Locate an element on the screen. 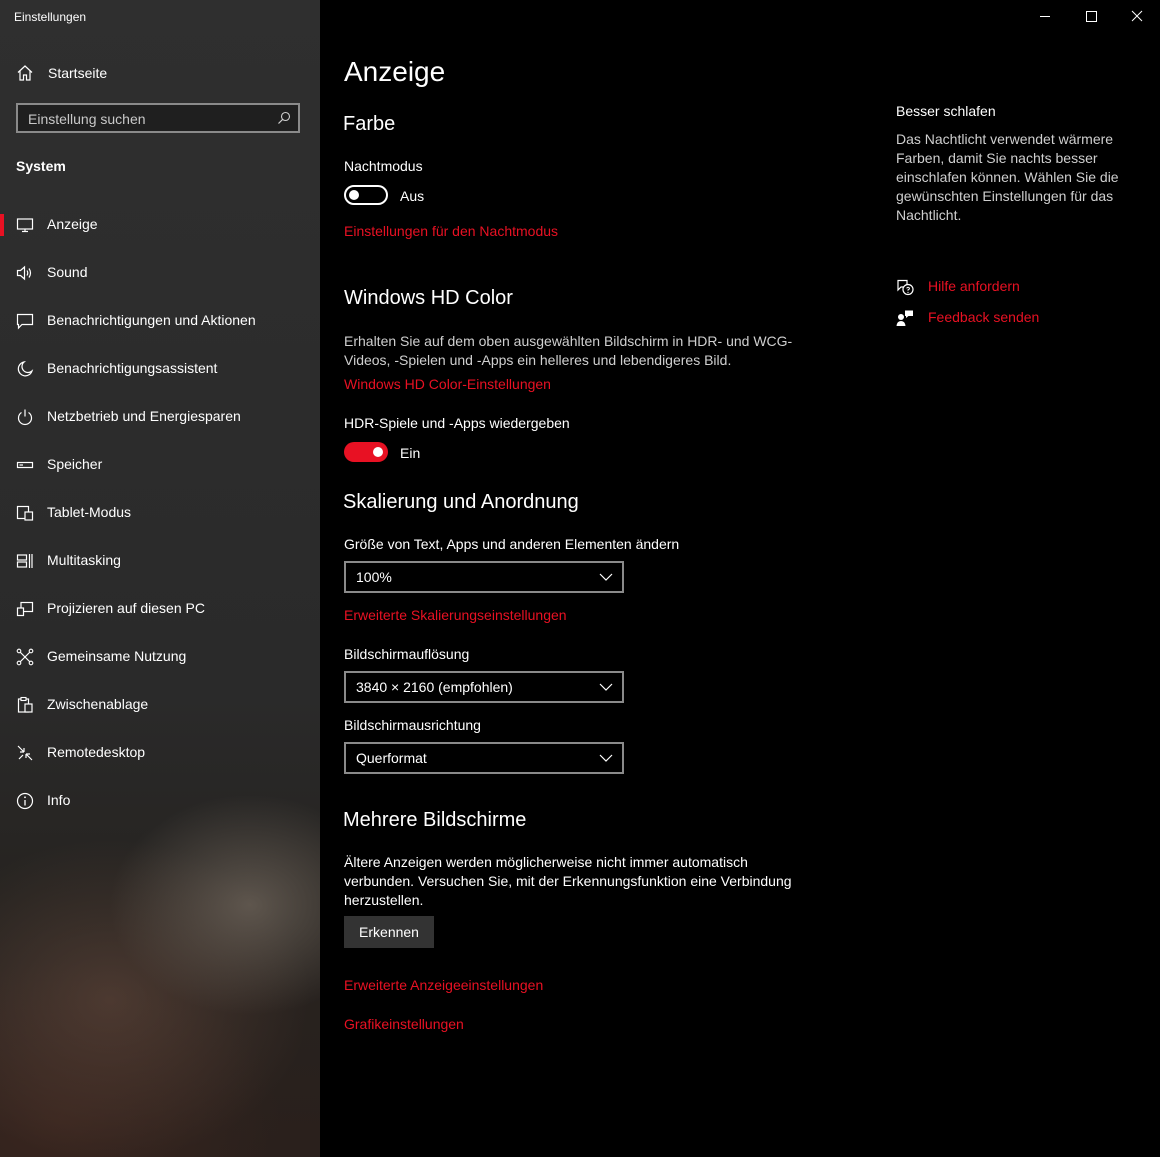 The height and width of the screenshot is (1157, 1160). orientation-dropdown-value: Querformat is located at coordinates (391, 758).